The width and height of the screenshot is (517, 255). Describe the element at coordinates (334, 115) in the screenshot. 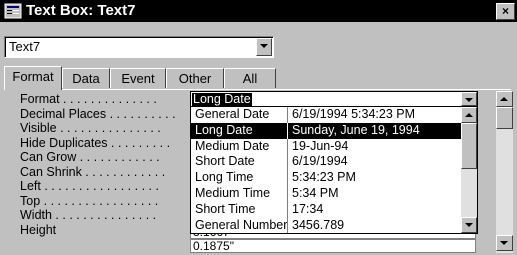

I see `format-option: General Date 6/19/1994 5:34:23 PM` at that location.